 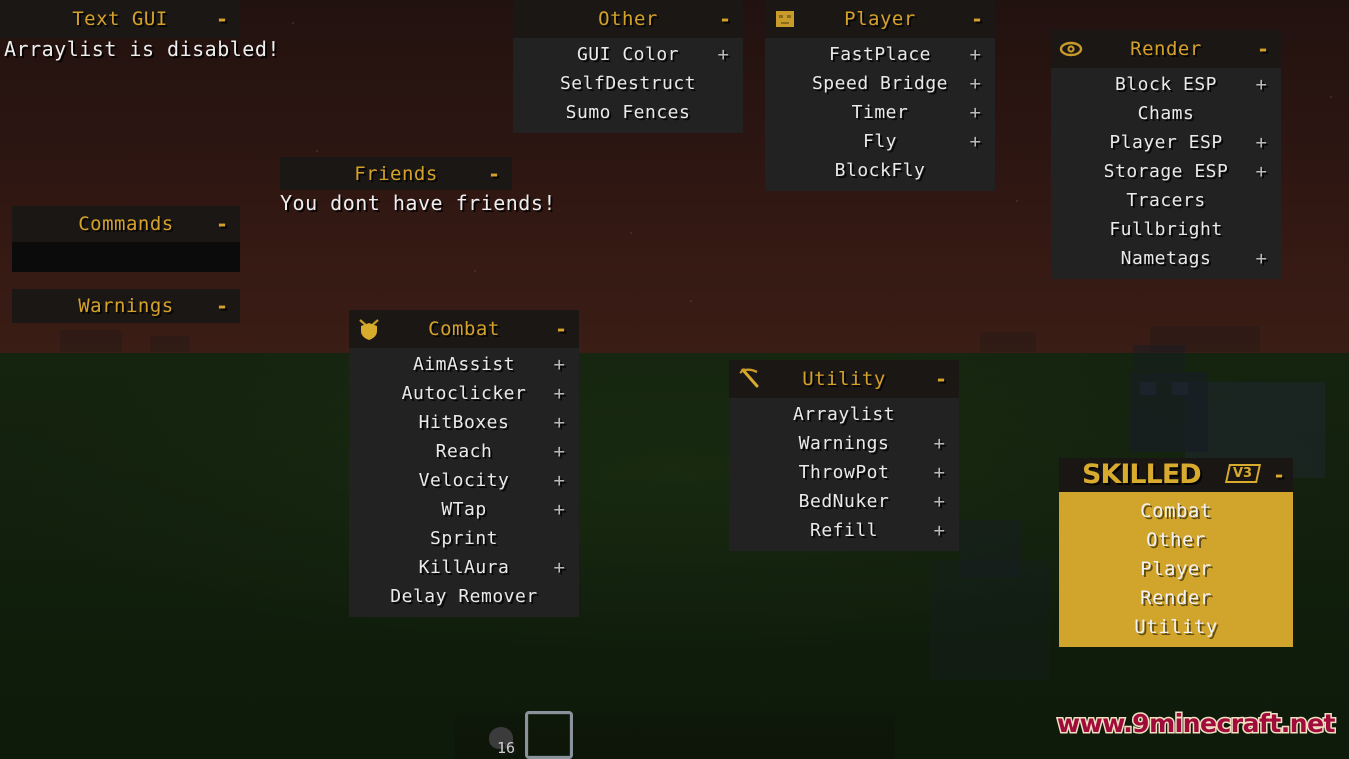 I want to click on module-row: Velocity +, so click(x=464, y=480).